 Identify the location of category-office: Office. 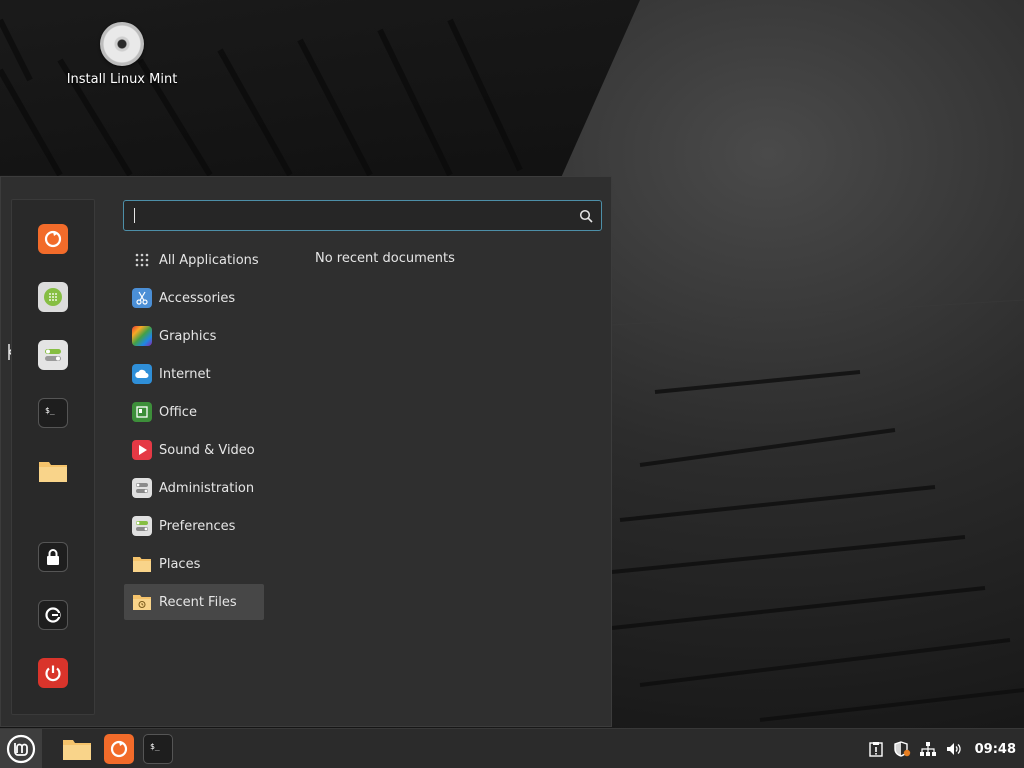
(194, 412).